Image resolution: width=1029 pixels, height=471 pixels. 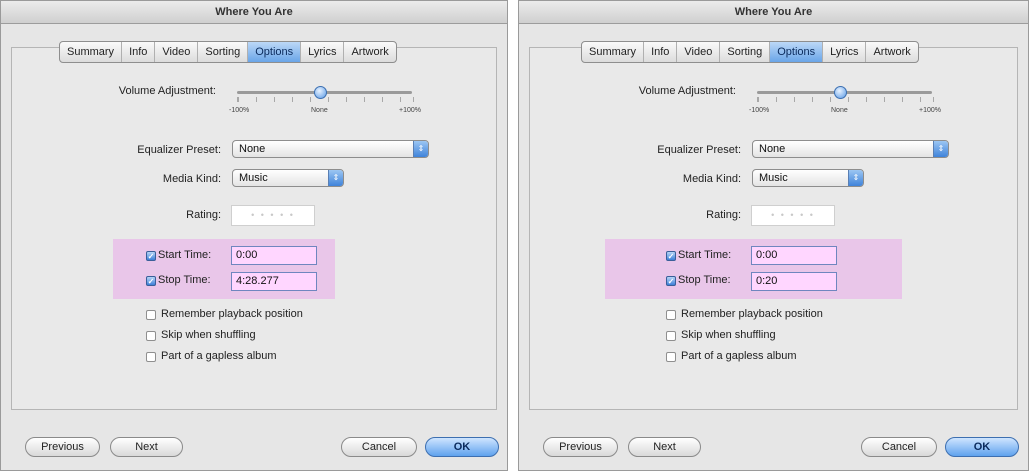 I want to click on stop-time-field: 0:20, so click(x=794, y=281).